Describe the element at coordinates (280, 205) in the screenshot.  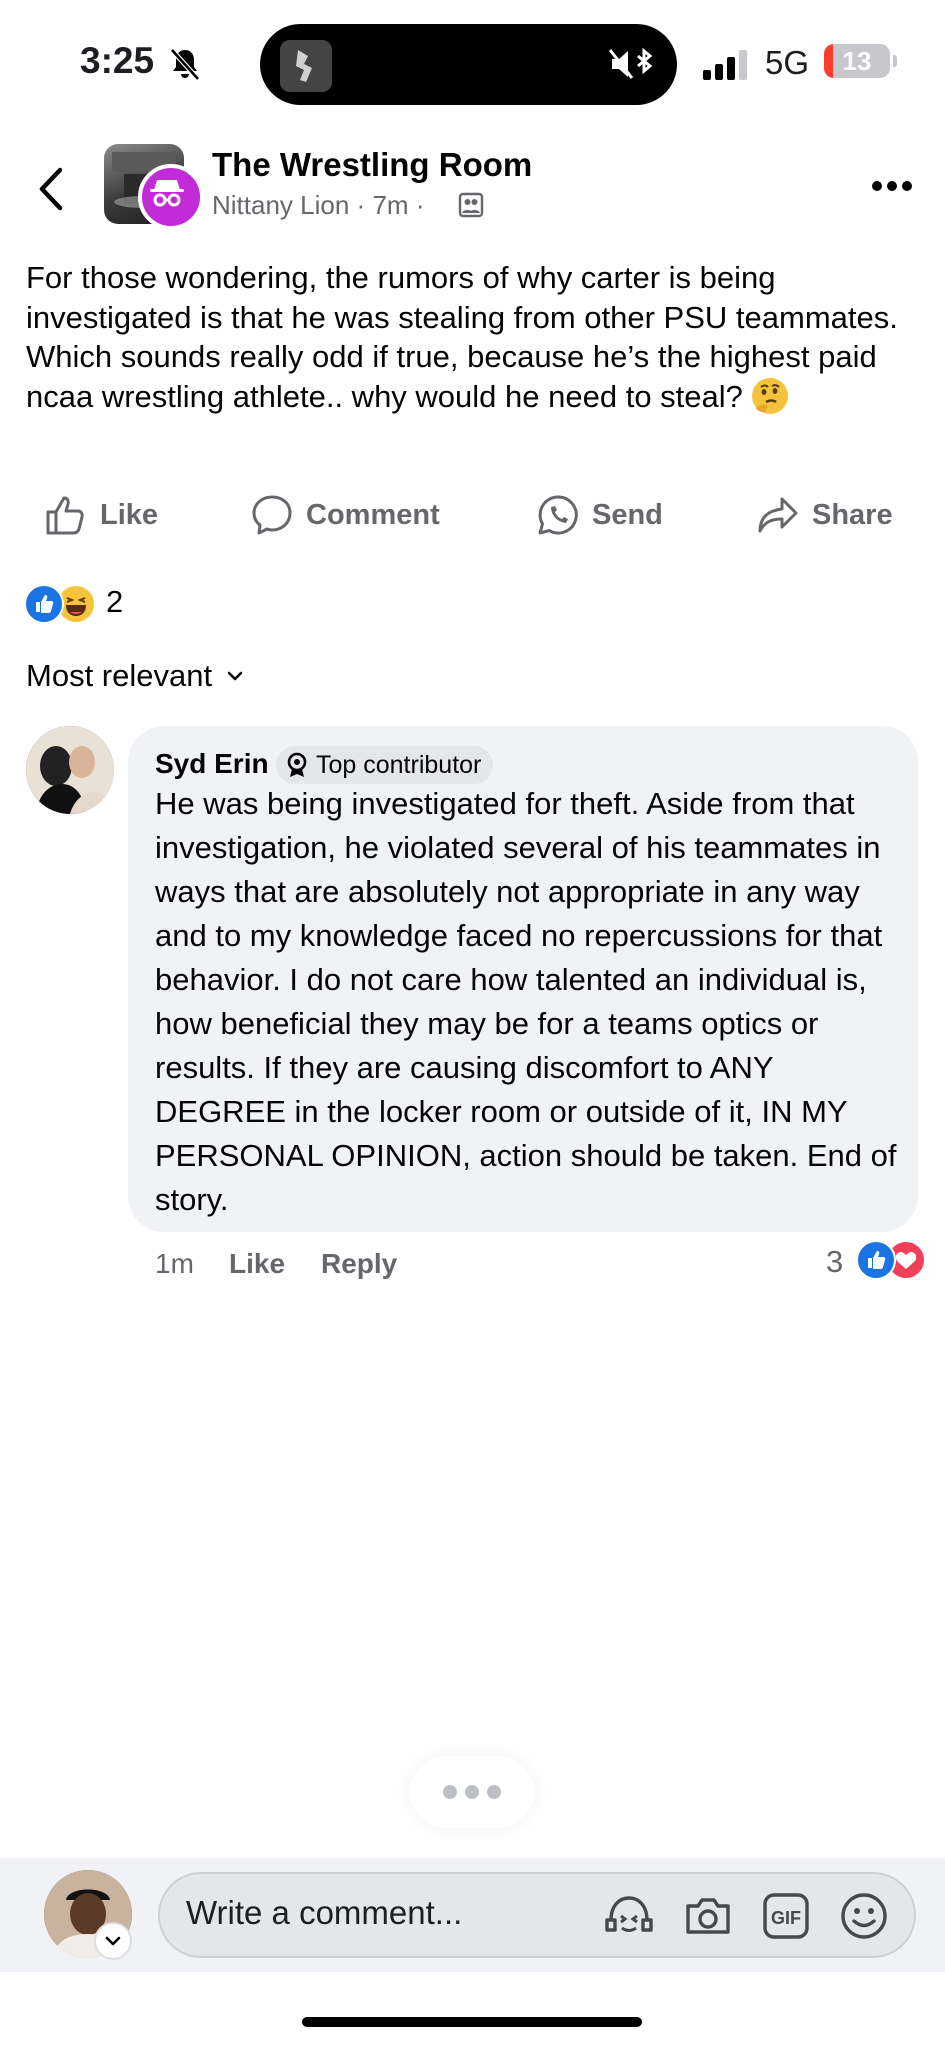
I see `post-author: Nittany Lion` at that location.